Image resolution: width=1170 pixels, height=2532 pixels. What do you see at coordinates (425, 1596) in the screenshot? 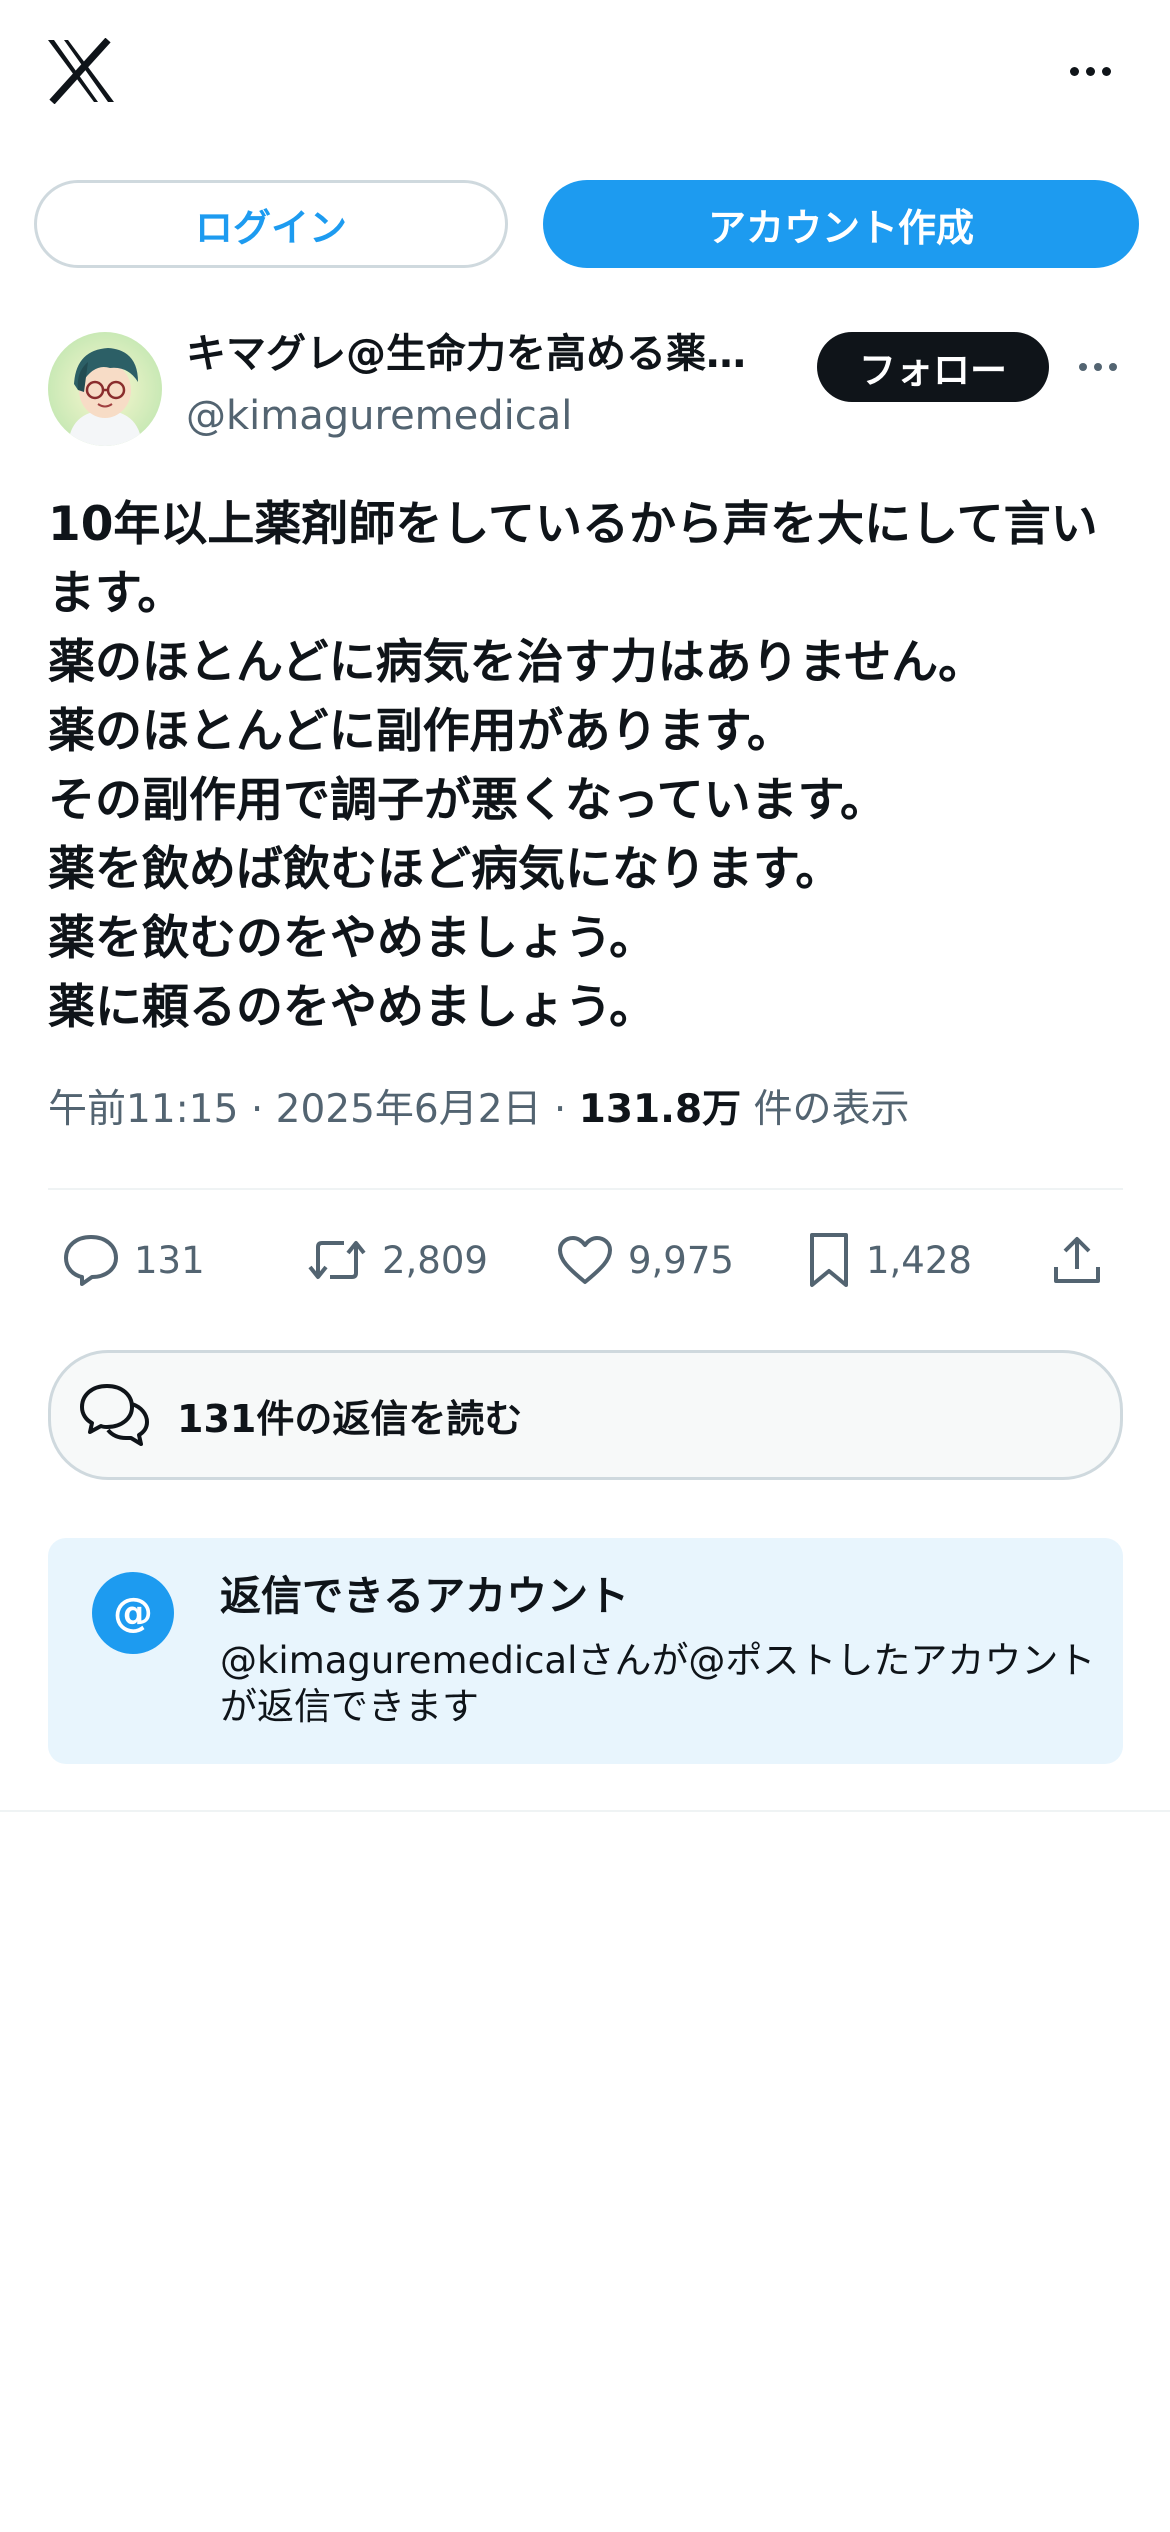
I see `who-can-reply-title: 返信できるアカウント` at bounding box center [425, 1596].